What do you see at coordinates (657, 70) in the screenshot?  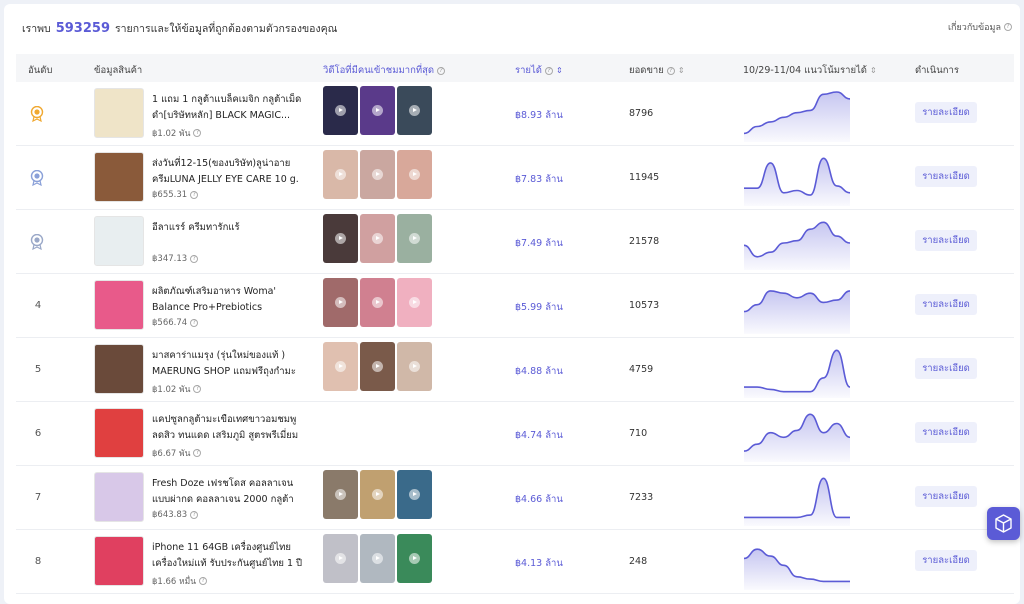 I see `col-sales: ยอดขาย? ⇕` at bounding box center [657, 70].